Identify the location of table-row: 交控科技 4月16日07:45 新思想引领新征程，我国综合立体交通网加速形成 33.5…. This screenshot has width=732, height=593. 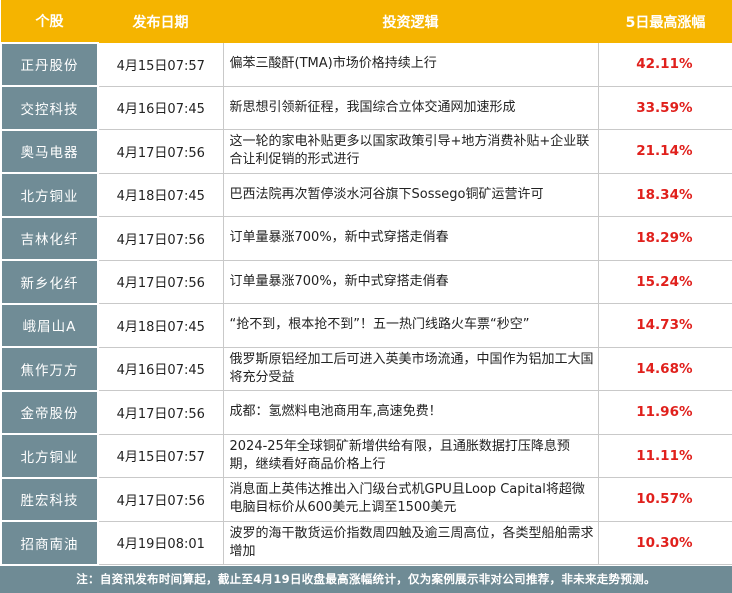
(366, 108).